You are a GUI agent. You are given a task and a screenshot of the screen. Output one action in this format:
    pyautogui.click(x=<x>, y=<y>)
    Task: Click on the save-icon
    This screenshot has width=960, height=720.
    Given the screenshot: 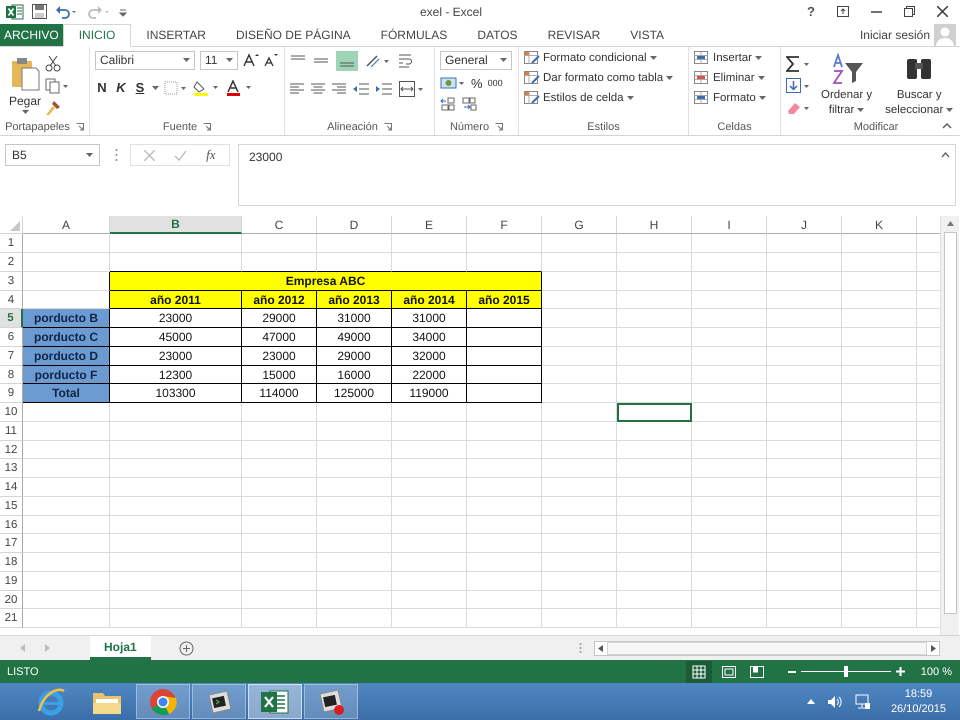 What is the action you would take?
    pyautogui.click(x=39, y=12)
    